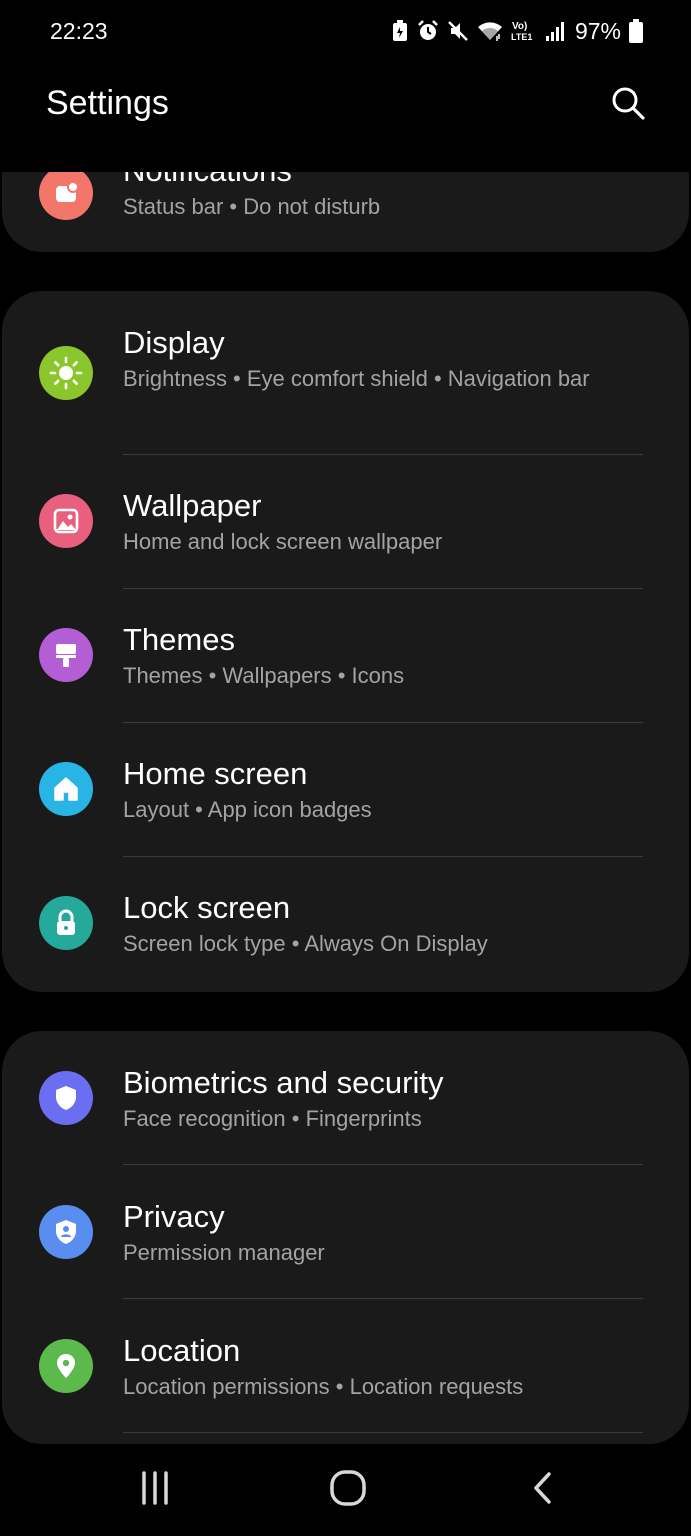 The height and width of the screenshot is (1536, 691). Describe the element at coordinates (179, 639) in the screenshot. I see `item-title: Themes` at that location.